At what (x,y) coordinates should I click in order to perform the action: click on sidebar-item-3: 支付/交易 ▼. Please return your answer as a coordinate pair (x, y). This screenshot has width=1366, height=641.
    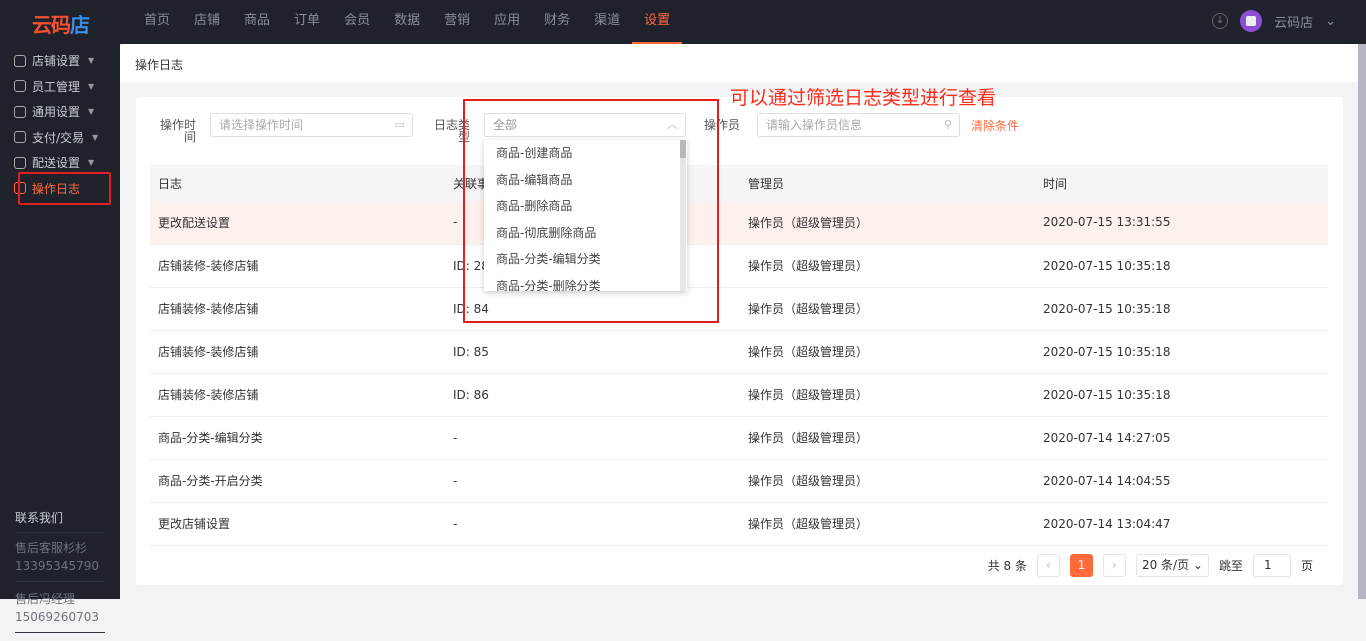
    Looking at the image, I should click on (60, 138).